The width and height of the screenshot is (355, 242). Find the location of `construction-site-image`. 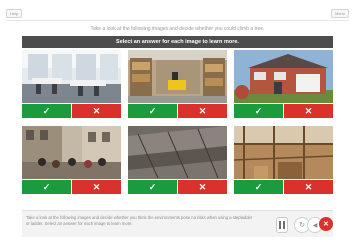

construction-site-image is located at coordinates (283, 152).